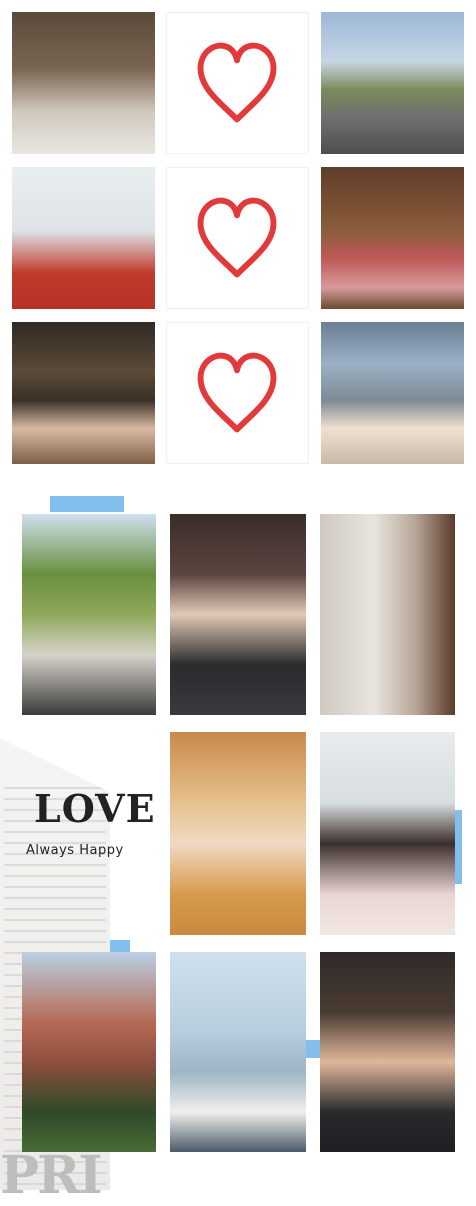 Image resolution: width=476 pixels, height=1206 pixels. I want to click on photo-woman-selfie, so click(238, 614).